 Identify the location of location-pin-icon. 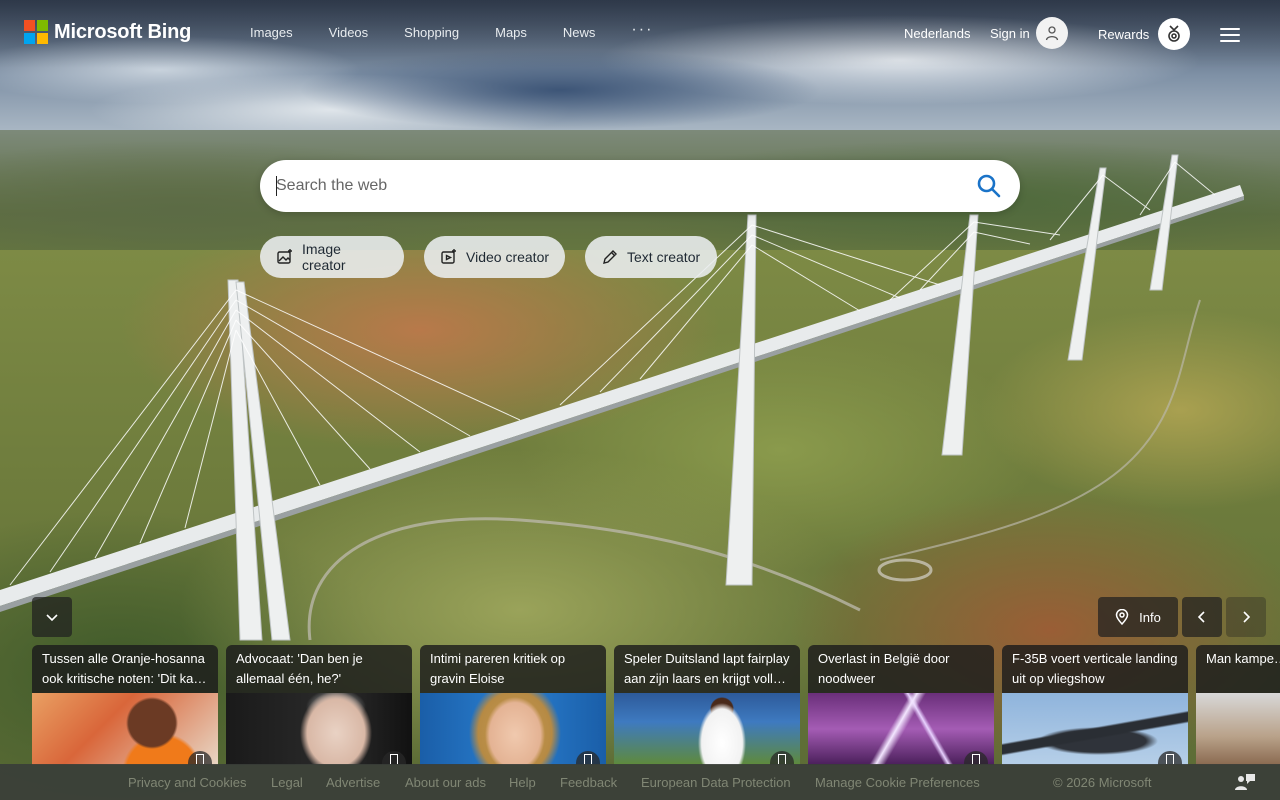
(1122, 617).